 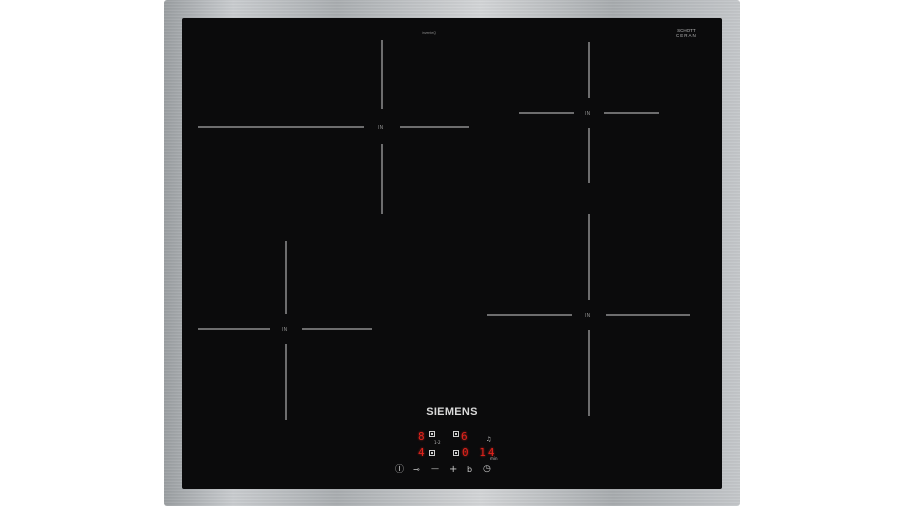 I want to click on schott-ceran-logo: SCHOTT CERAN, so click(x=686, y=33).